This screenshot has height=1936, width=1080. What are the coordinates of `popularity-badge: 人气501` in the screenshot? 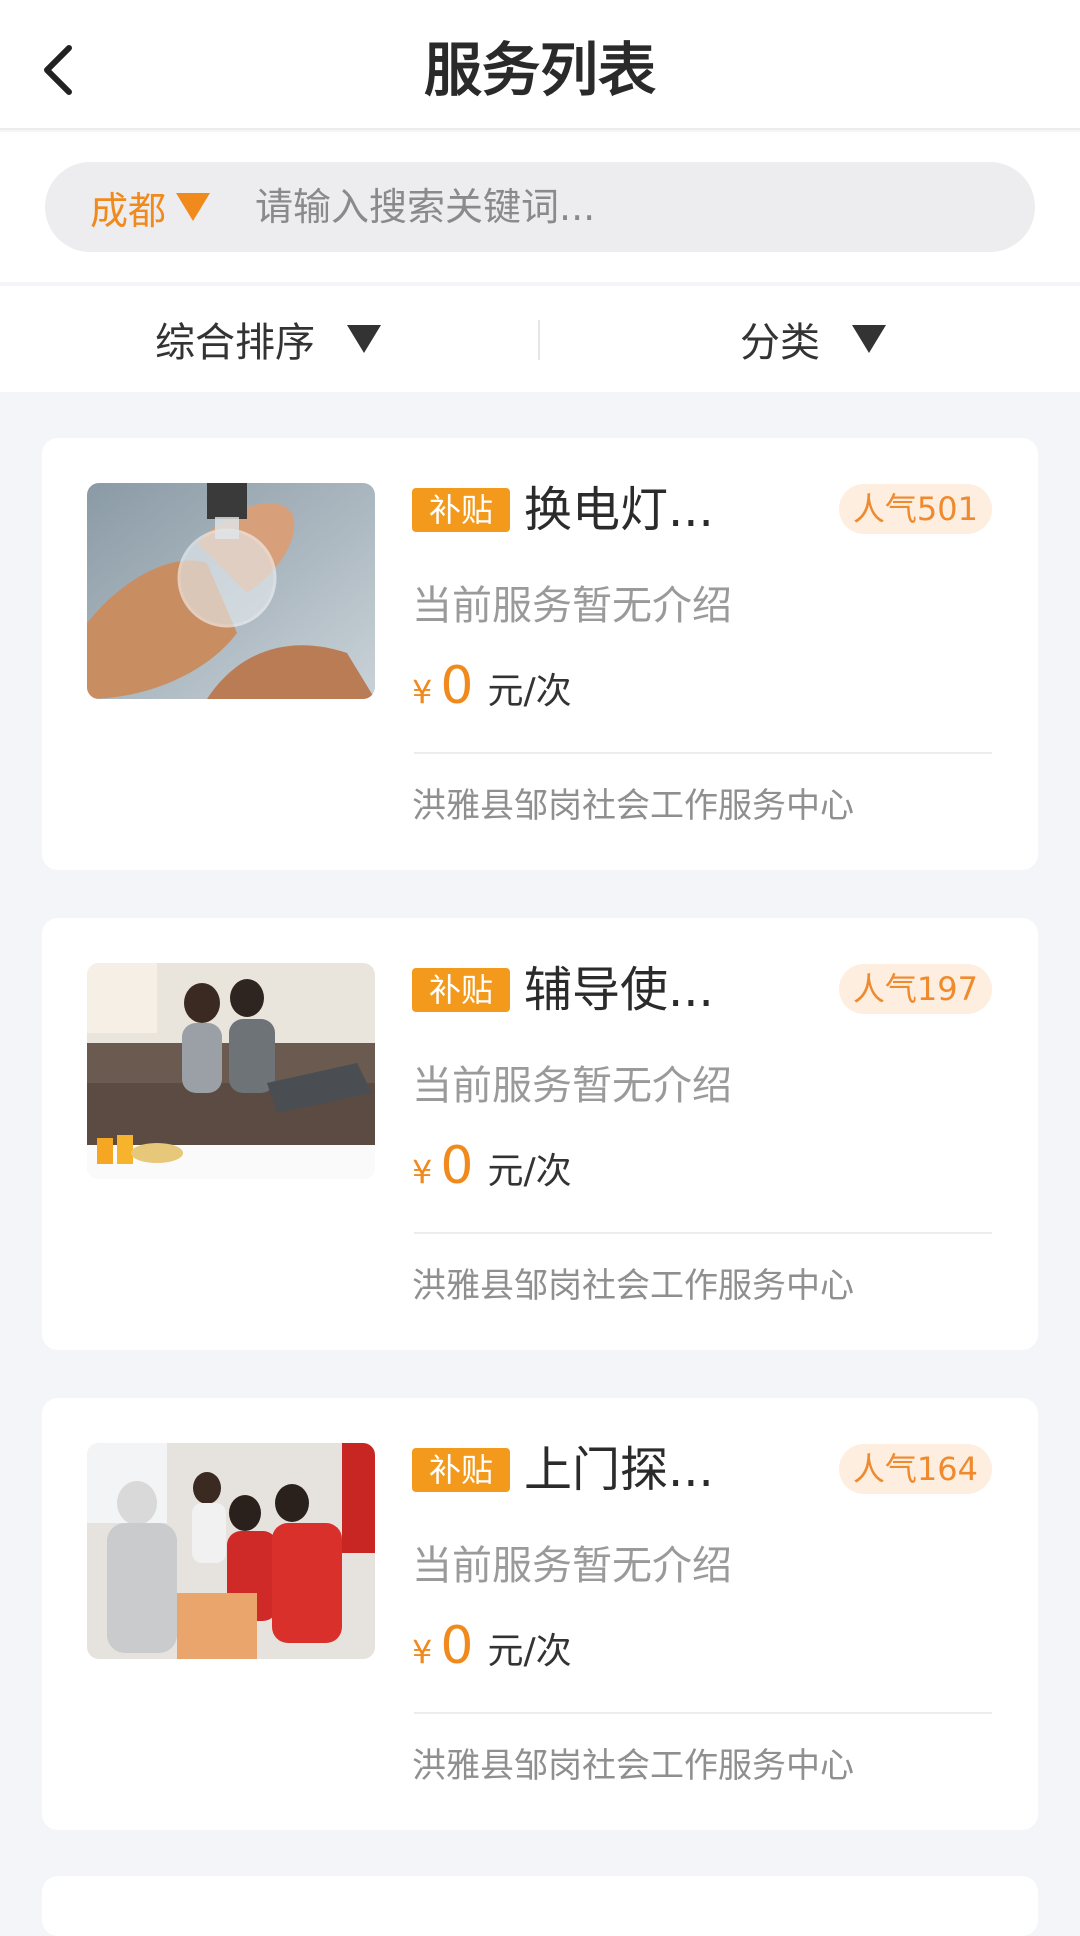 It's located at (915, 509).